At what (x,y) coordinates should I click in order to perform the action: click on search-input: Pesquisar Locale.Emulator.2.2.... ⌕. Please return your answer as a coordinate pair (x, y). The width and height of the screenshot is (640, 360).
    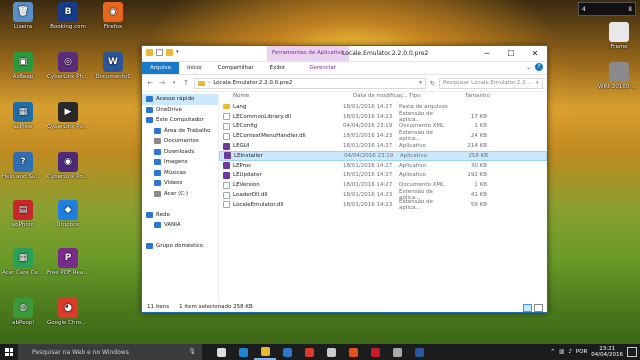
    Looking at the image, I should click on (491, 83).